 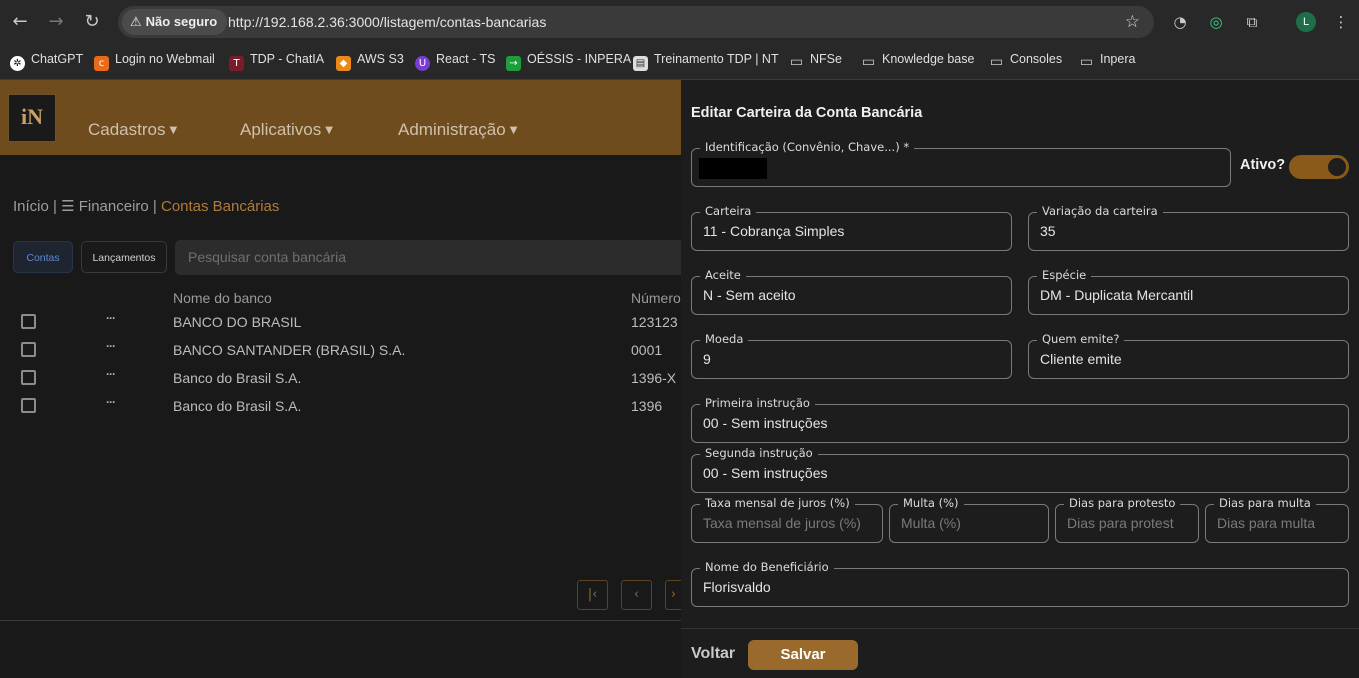 What do you see at coordinates (1020, 583) in the screenshot?
I see `beneficiario-input: Nome do Beneficiário Florisvaldo` at bounding box center [1020, 583].